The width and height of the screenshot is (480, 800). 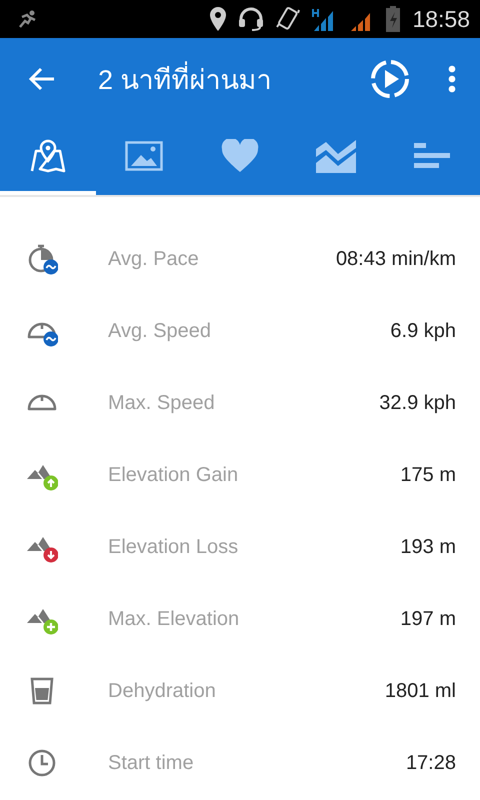 What do you see at coordinates (251, 19) in the screenshot?
I see `headset-icon` at bounding box center [251, 19].